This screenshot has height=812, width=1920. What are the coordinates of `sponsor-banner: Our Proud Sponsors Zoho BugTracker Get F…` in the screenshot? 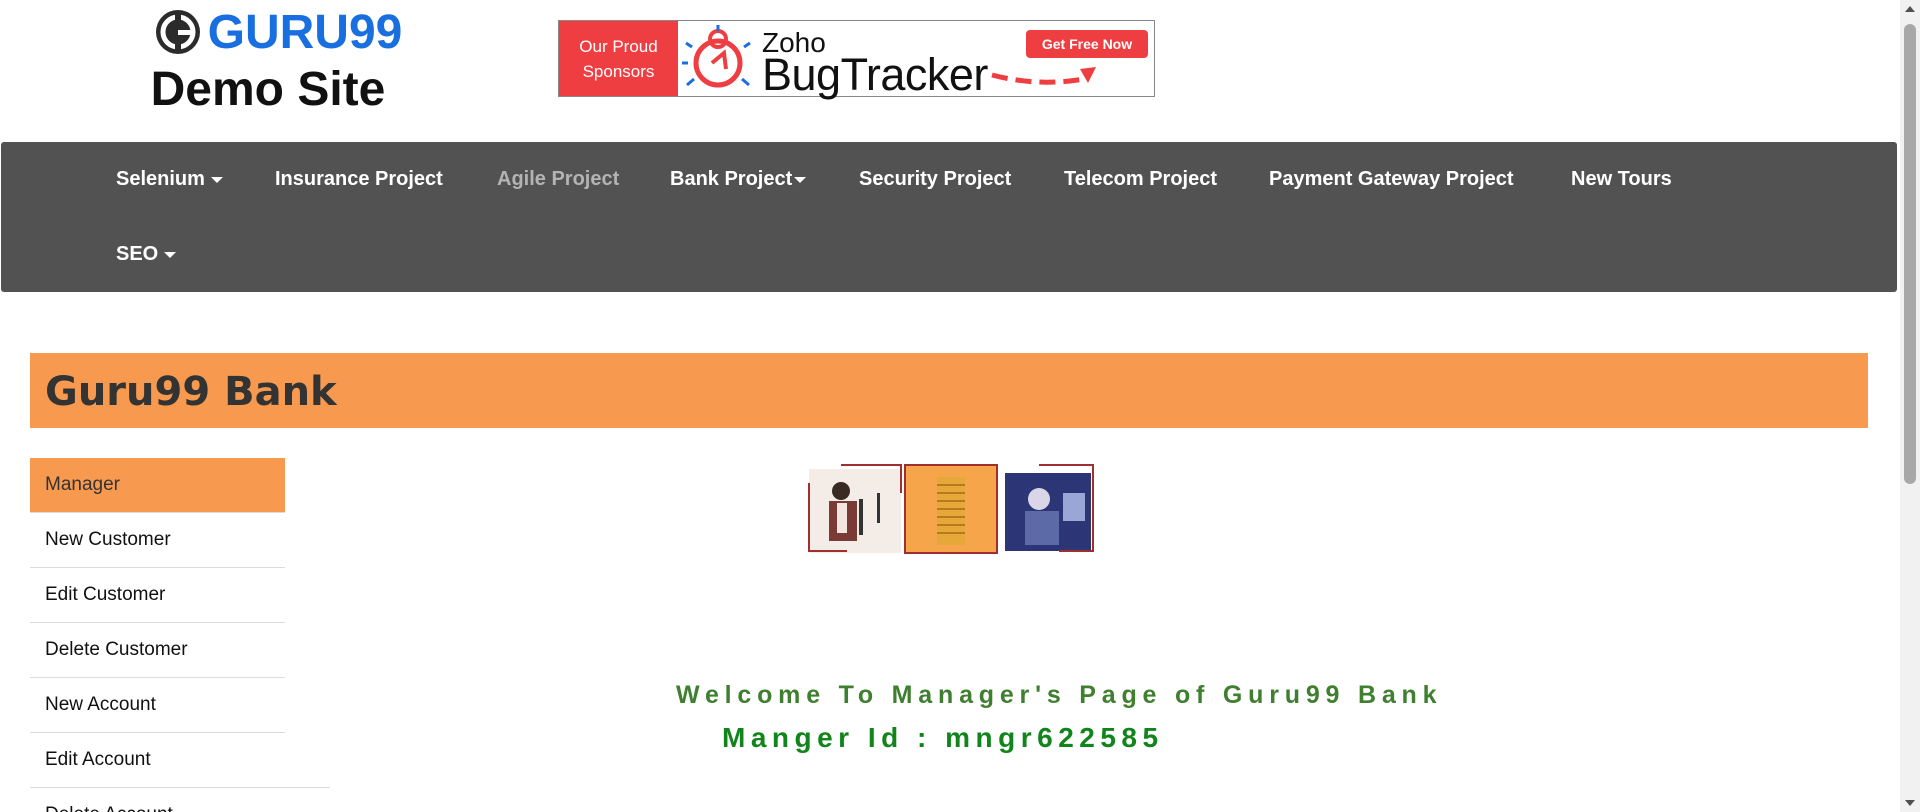 It's located at (856, 60).